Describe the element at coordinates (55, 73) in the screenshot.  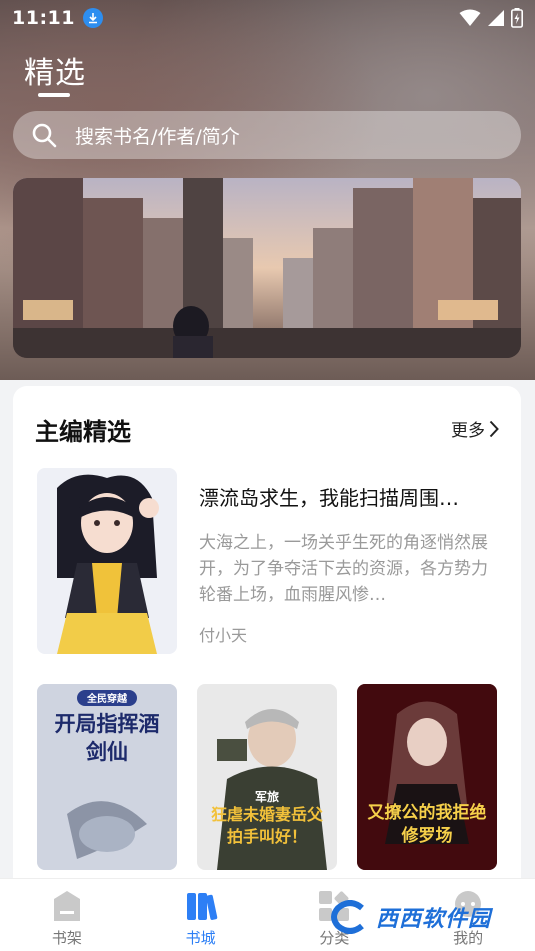
I see `page-title: 精选` at that location.